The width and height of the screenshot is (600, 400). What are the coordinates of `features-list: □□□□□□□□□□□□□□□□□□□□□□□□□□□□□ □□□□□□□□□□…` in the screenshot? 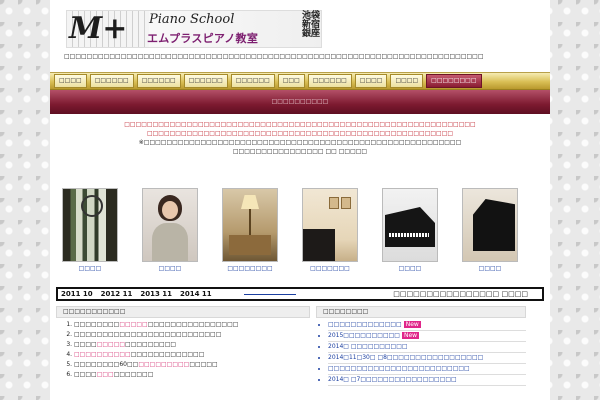 It's located at (183, 350).